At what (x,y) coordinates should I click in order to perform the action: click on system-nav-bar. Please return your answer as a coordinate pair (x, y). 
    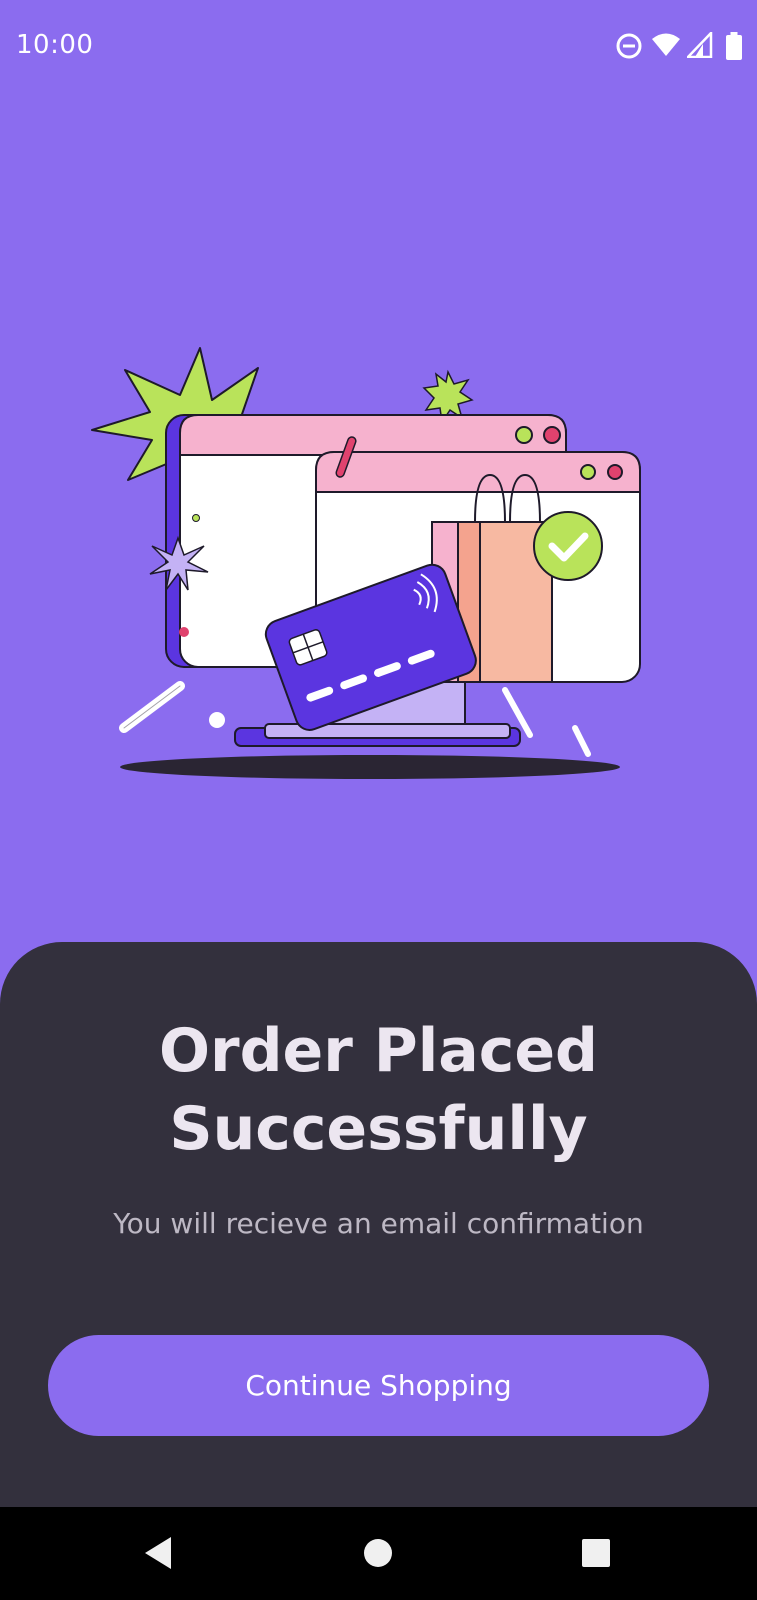
    Looking at the image, I should click on (378, 1553).